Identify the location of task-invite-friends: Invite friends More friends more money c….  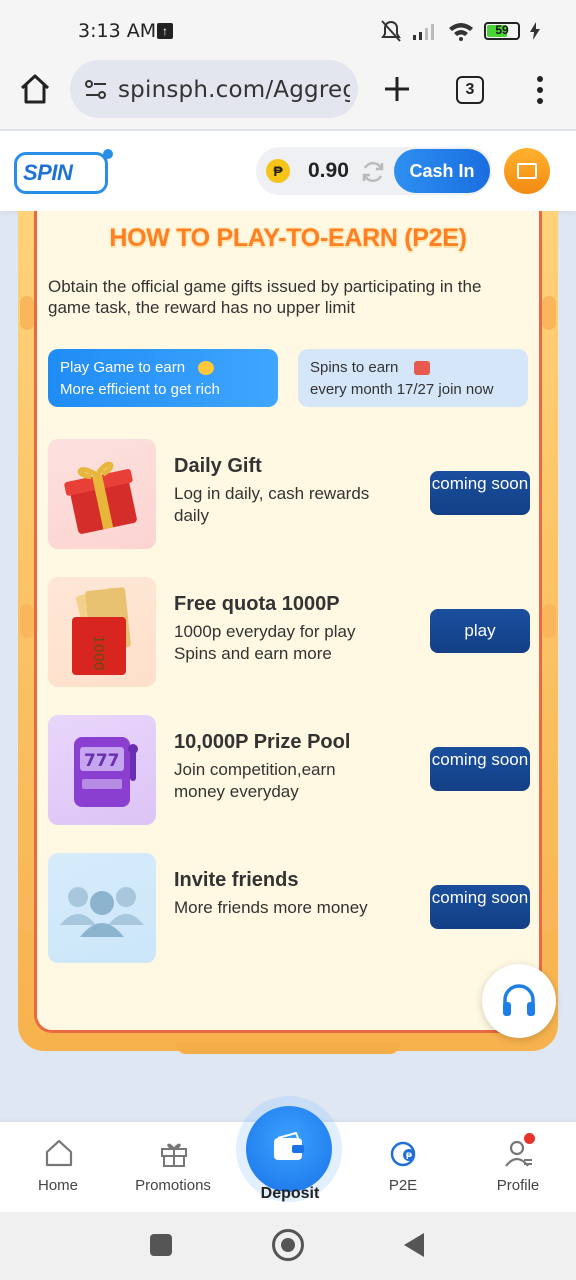
(289, 908).